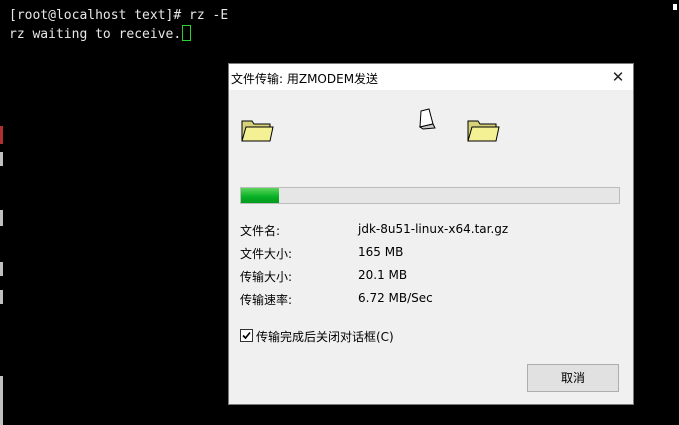 This screenshot has width=679, height=425. I want to click on cancel-button: 取消, so click(573, 378).